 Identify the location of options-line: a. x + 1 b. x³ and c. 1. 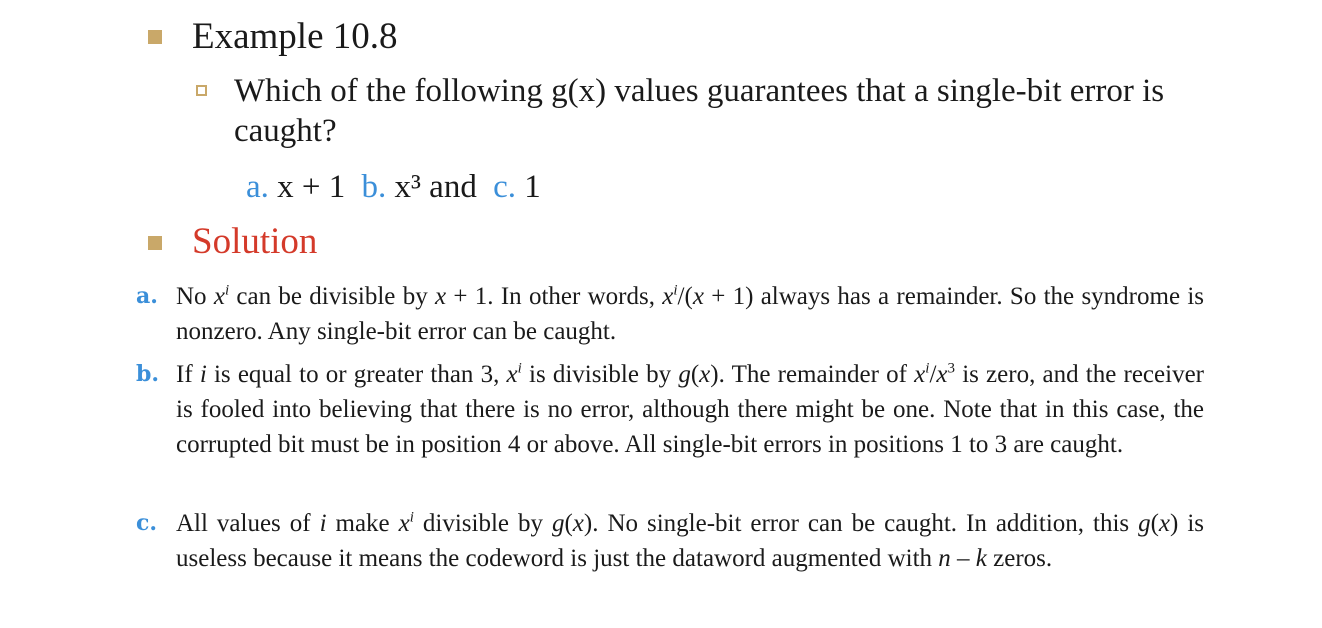
(393, 187).